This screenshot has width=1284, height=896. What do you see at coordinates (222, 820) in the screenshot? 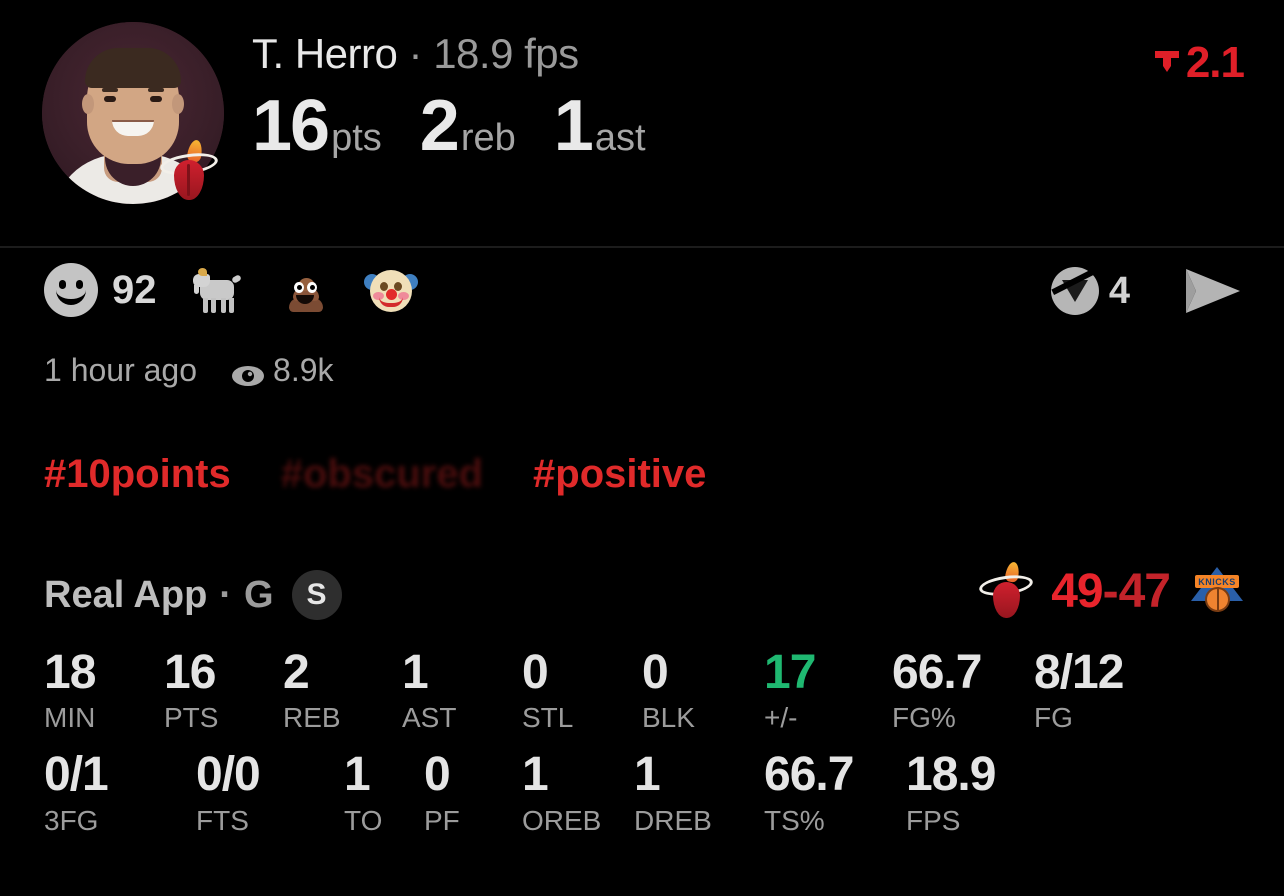
I see `stat-label: FTS` at bounding box center [222, 820].